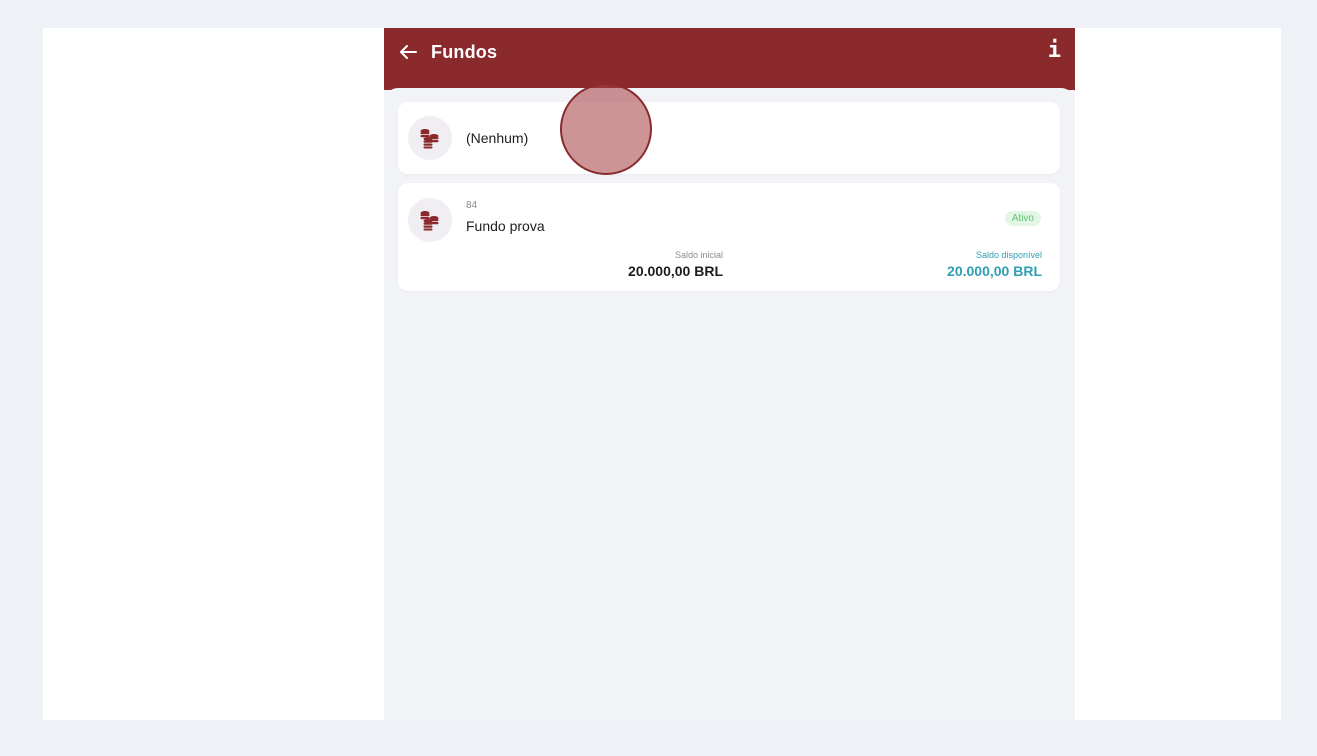  What do you see at coordinates (497, 138) in the screenshot?
I see `fund-name: (Nenhum)` at bounding box center [497, 138].